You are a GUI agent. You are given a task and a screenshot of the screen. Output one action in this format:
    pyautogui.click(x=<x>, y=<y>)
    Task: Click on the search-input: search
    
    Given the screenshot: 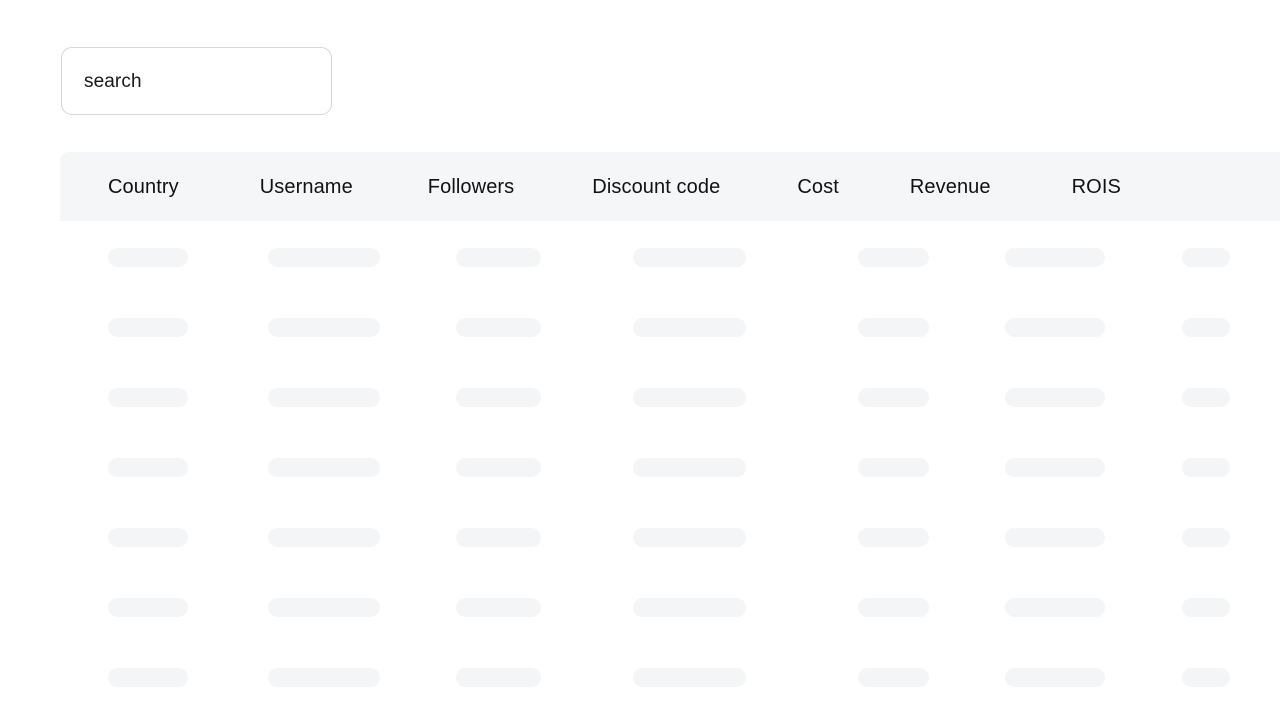 What is the action you would take?
    pyautogui.click(x=196, y=81)
    